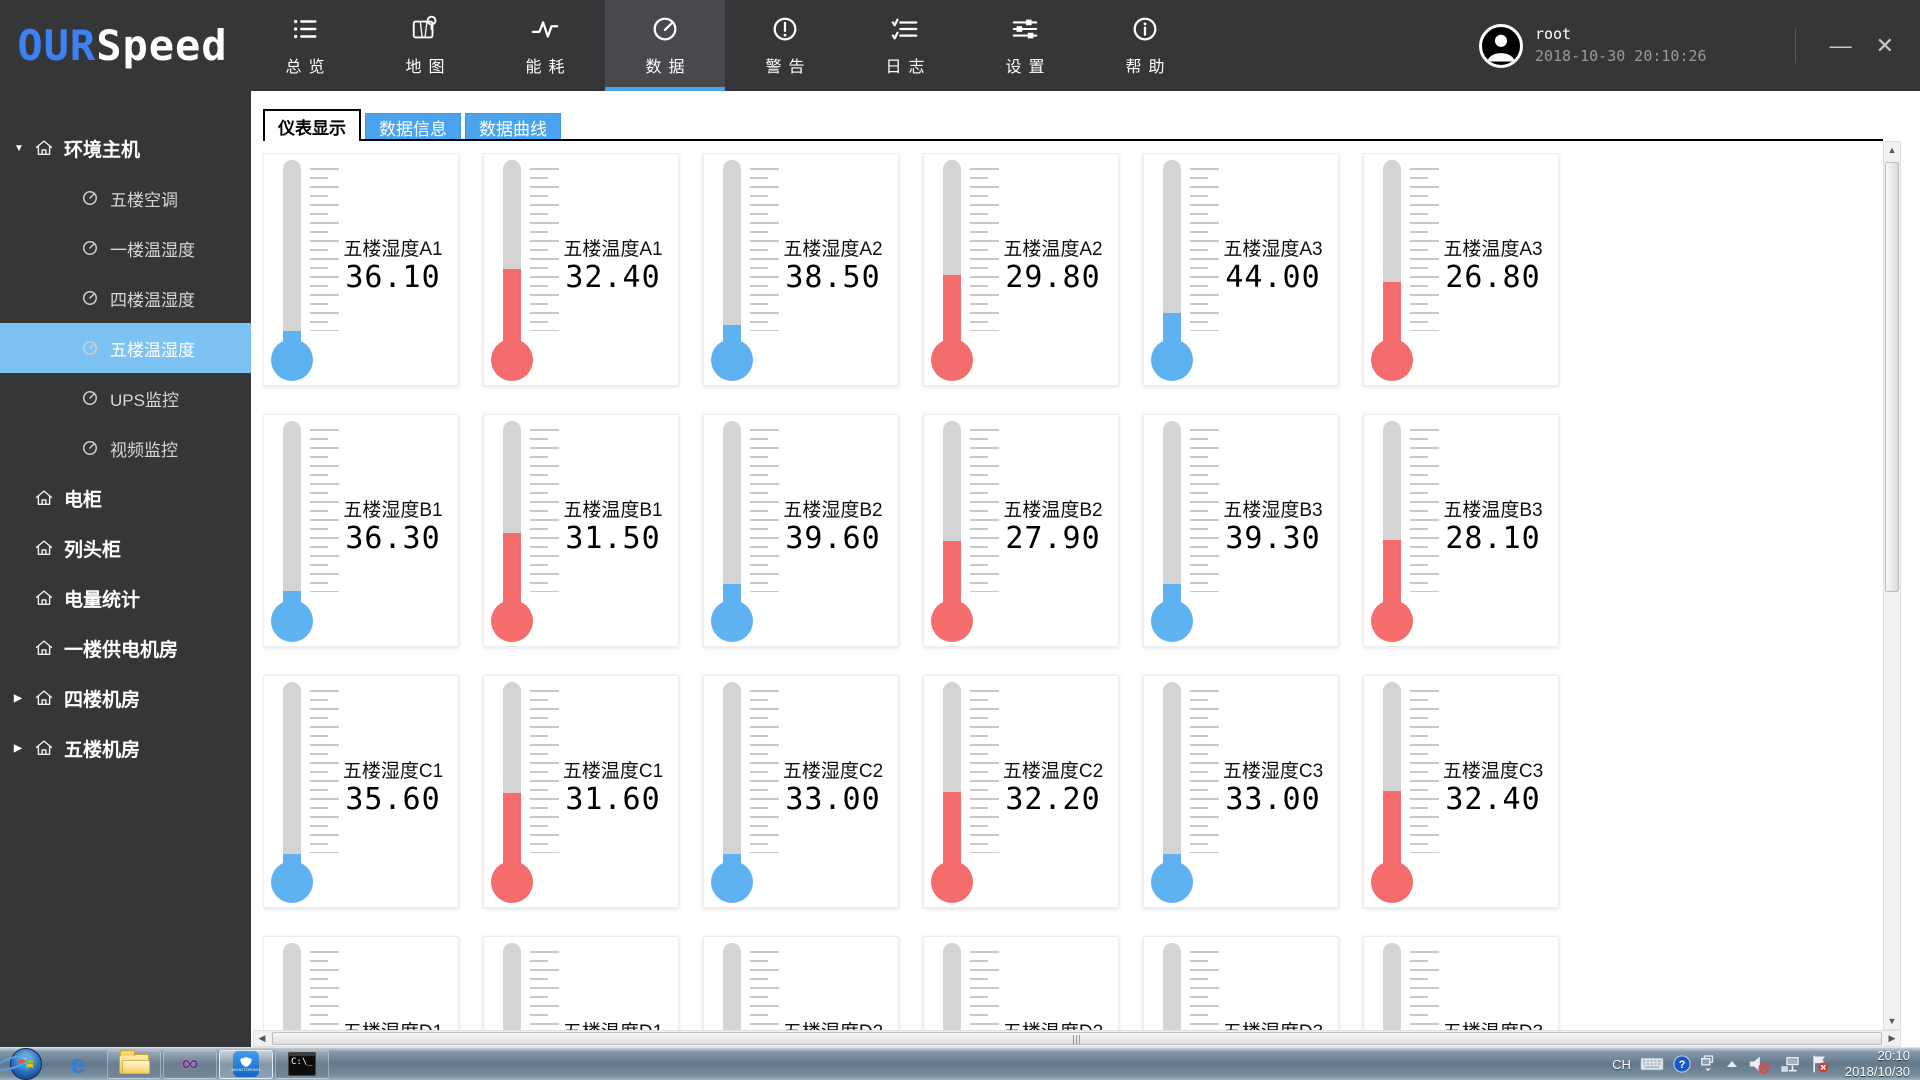  What do you see at coordinates (801, 791) in the screenshot?
I see `gauge-card: 五楼湿度C2 33.00` at bounding box center [801, 791].